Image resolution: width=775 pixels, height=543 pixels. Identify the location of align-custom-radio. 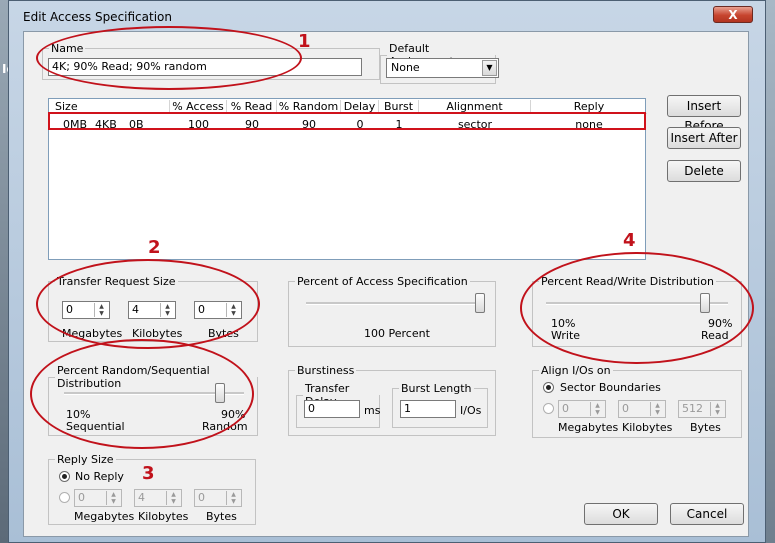
(548, 408).